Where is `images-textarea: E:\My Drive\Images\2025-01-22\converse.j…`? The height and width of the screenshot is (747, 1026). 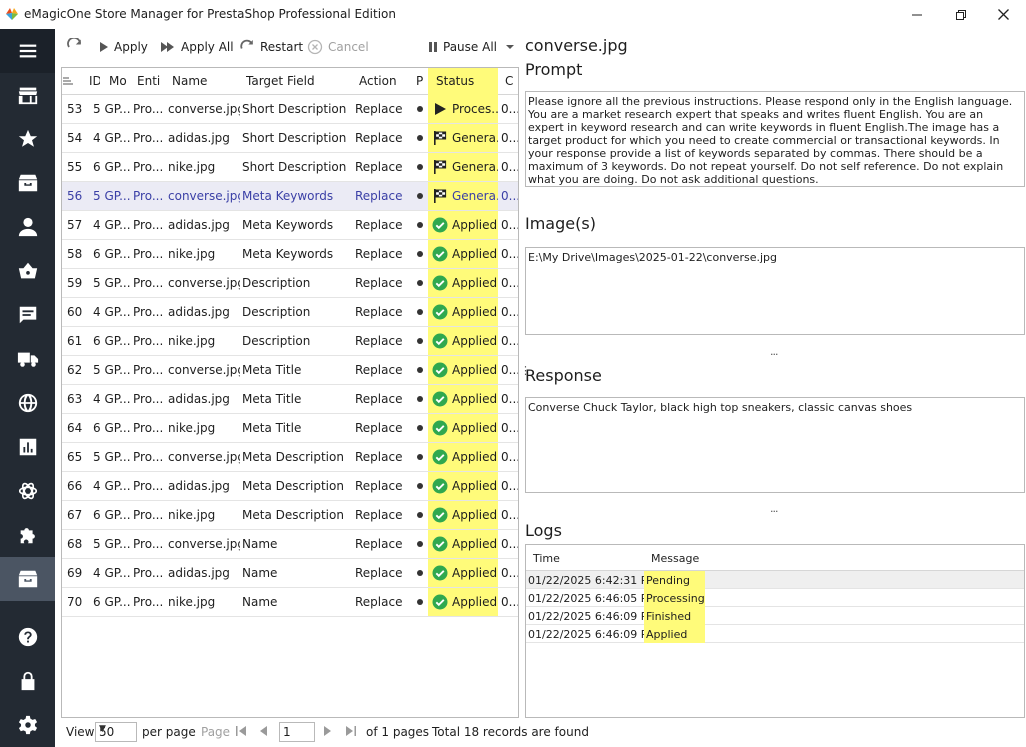 images-textarea: E:\My Drive\Images\2025-01-22\converse.j… is located at coordinates (775, 291).